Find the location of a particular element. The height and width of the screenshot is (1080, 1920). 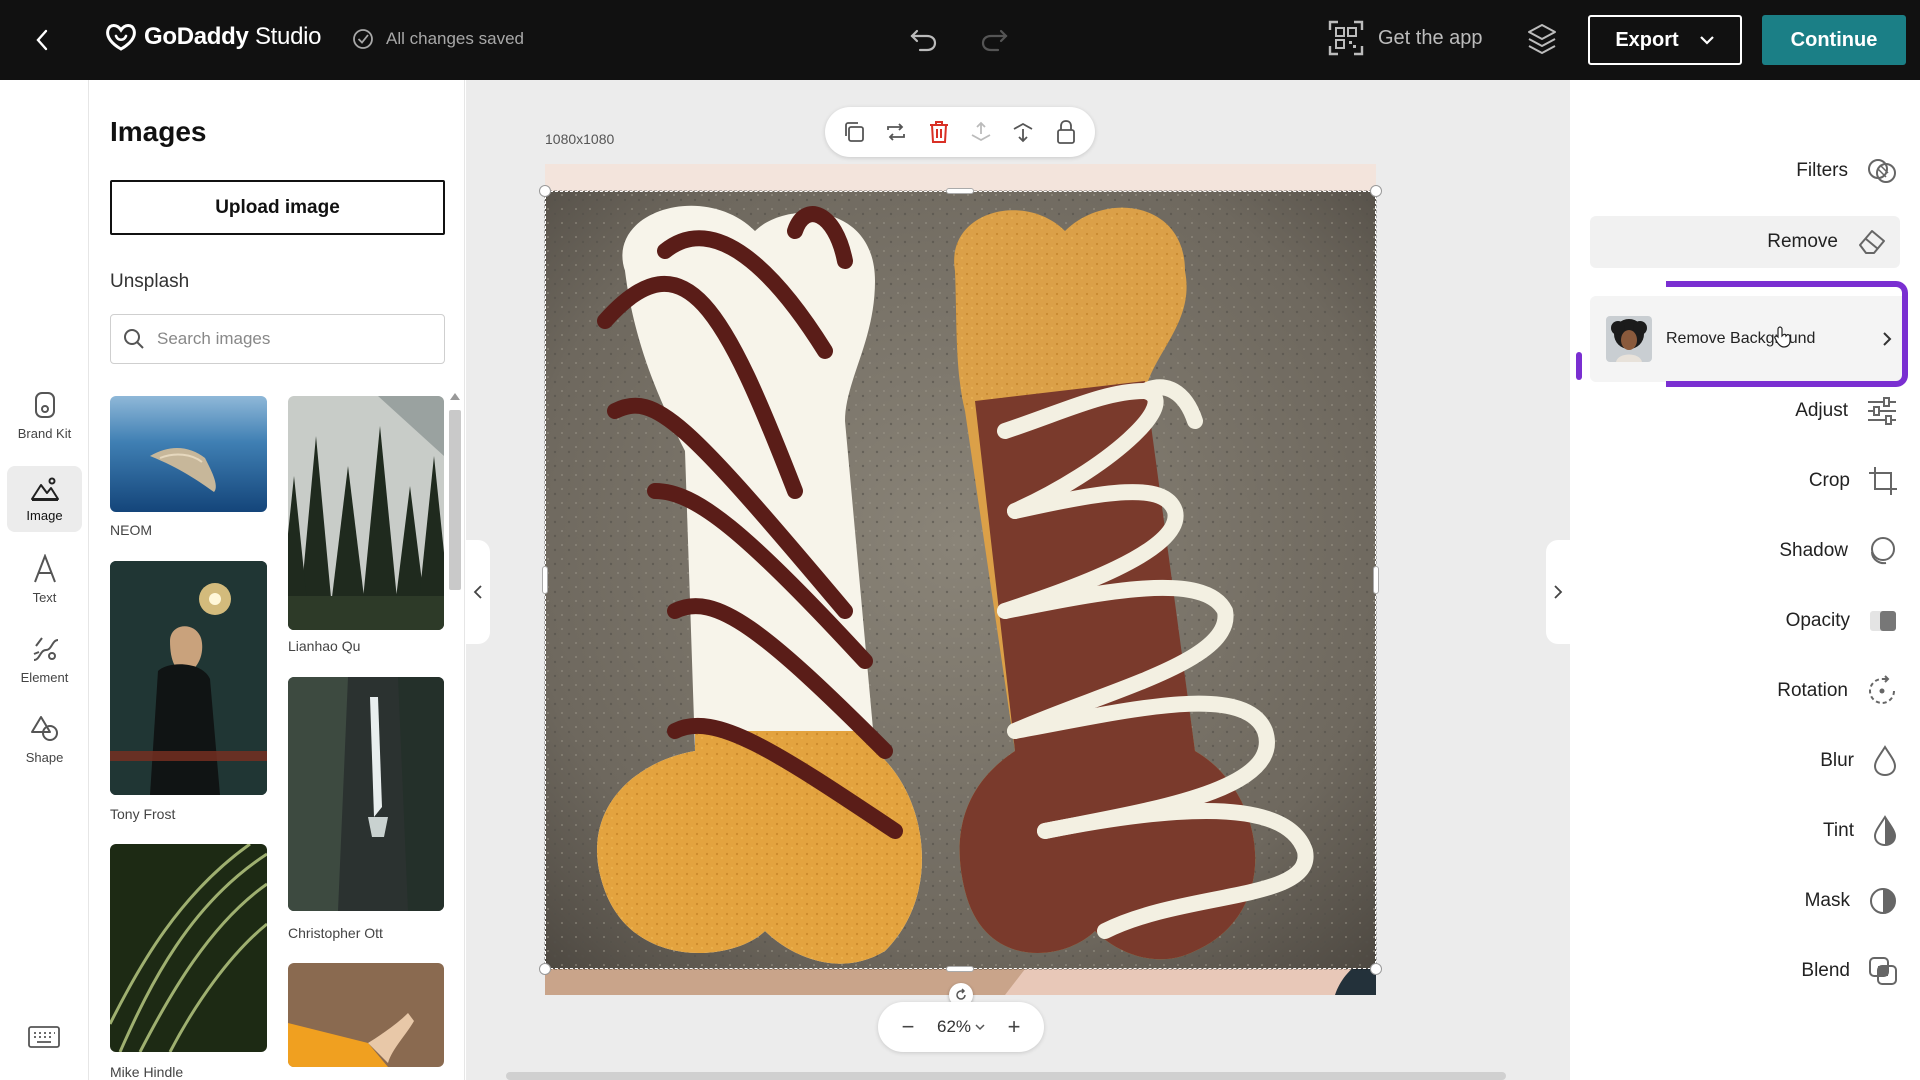

element-context-toolbar is located at coordinates (960, 132).